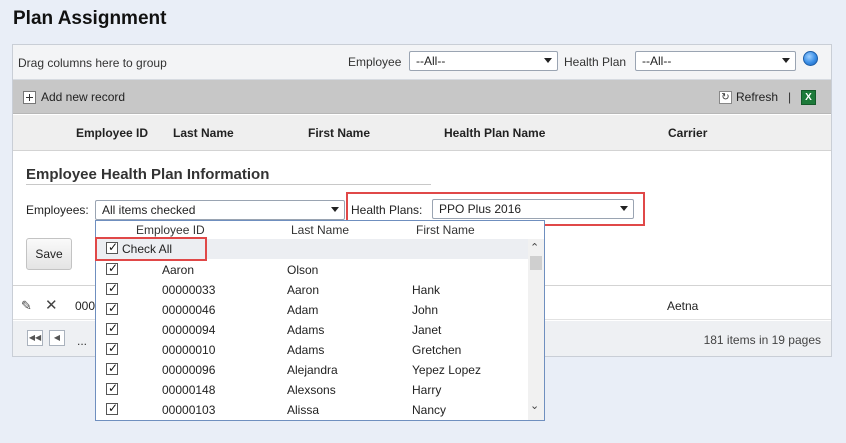 This screenshot has height=443, width=846. I want to click on scroll-thumb, so click(536, 263).